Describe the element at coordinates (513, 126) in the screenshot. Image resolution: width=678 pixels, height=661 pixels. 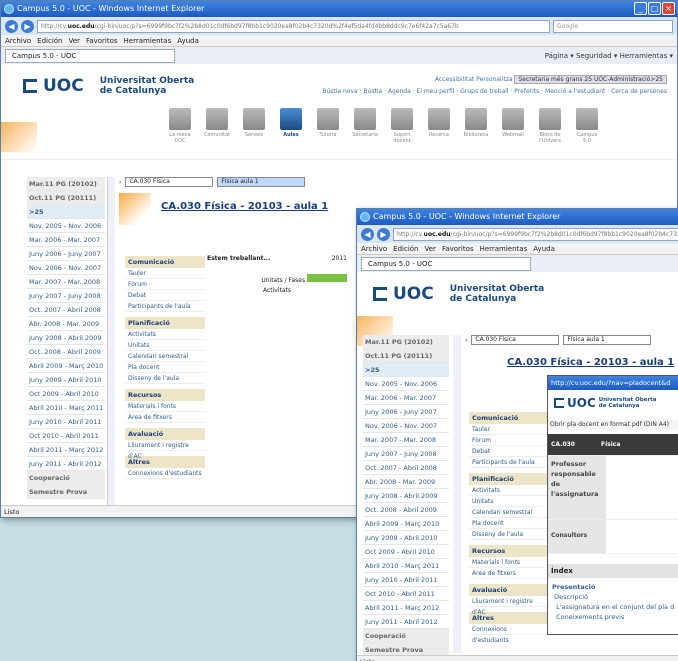
I see `nav-webmail: Webmail` at that location.